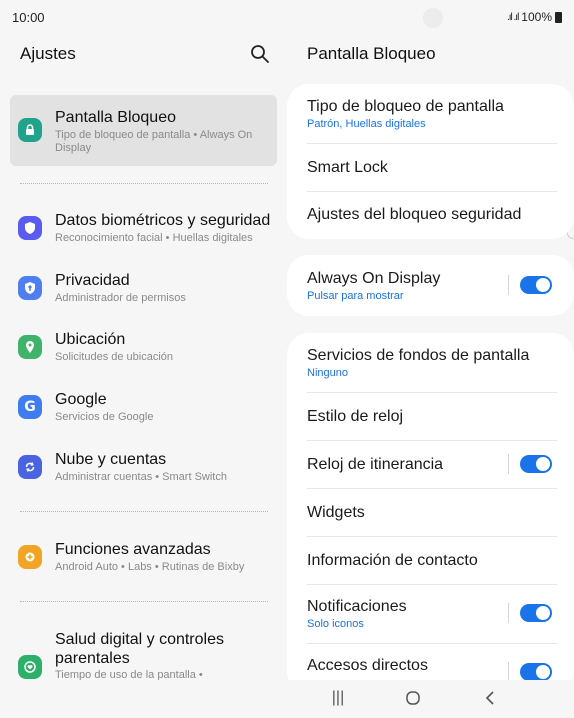 This screenshot has width=574, height=718. Describe the element at coordinates (143, 288) in the screenshot. I see `menu-item-privacy: Privacidad Administrador de permisos` at that location.